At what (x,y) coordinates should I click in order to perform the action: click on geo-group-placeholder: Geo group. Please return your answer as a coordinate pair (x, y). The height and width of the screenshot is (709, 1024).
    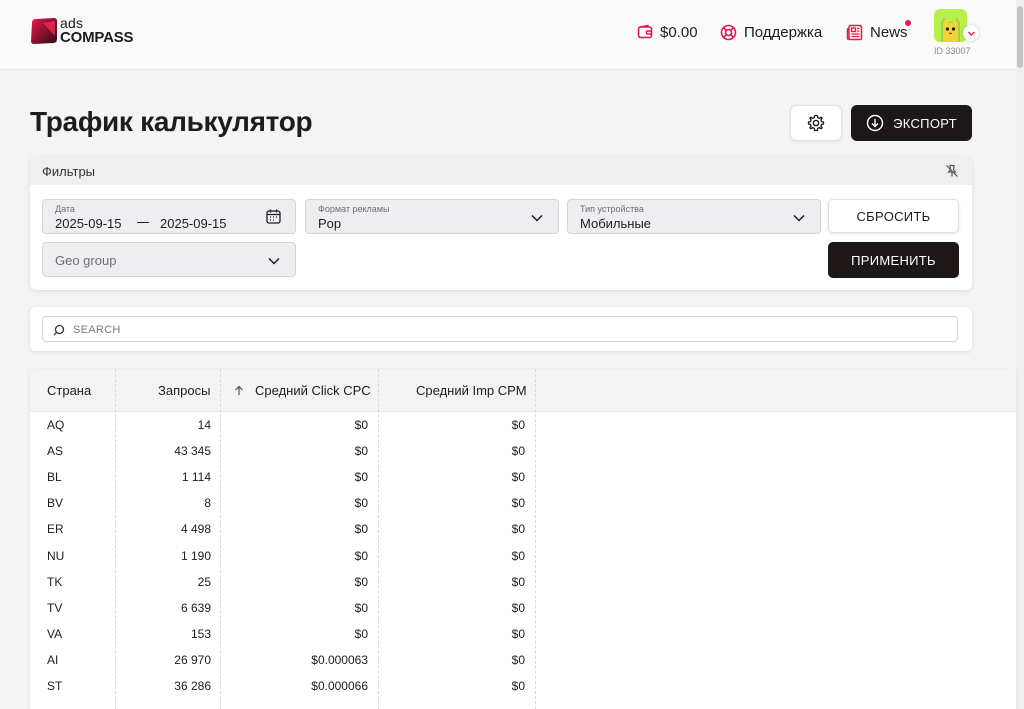
    Looking at the image, I should click on (86, 260).